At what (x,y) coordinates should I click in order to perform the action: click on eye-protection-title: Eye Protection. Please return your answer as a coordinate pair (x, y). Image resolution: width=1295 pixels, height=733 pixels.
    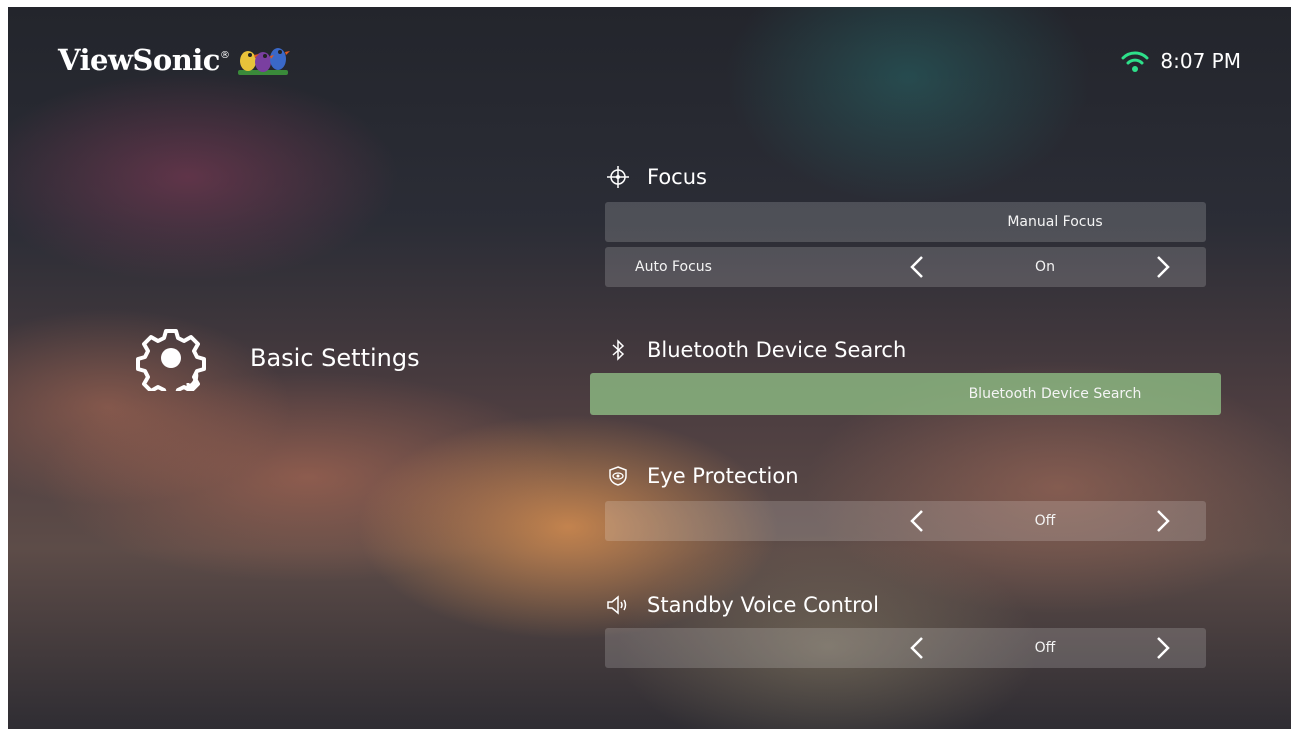
    Looking at the image, I should click on (723, 476).